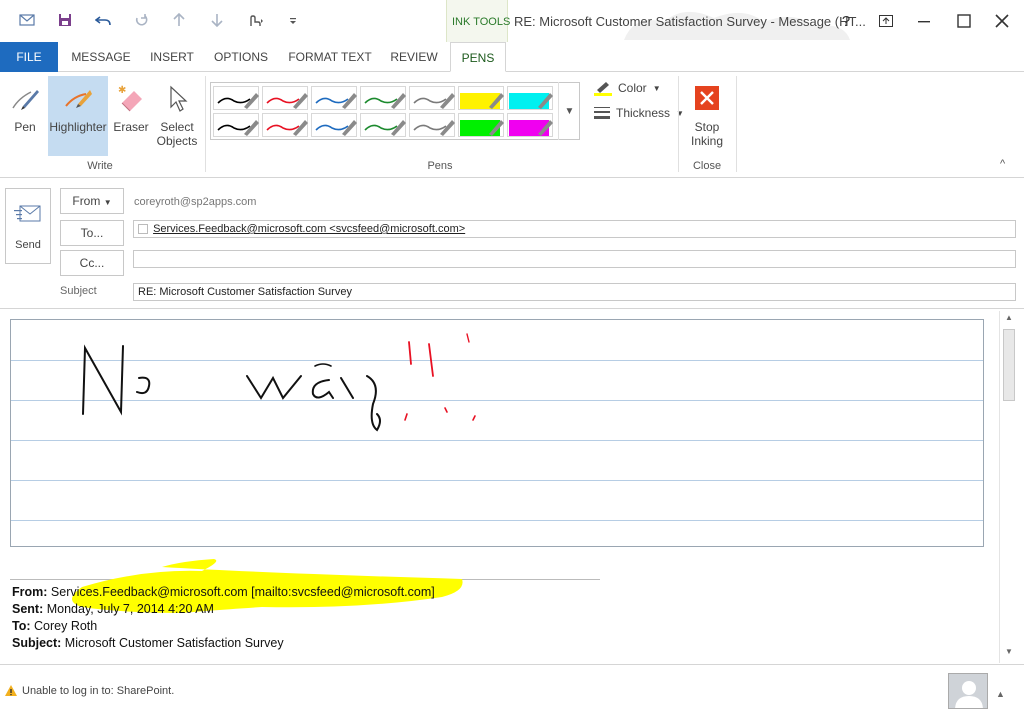  Describe the element at coordinates (177, 98) in the screenshot. I see `pointer-icon` at that location.